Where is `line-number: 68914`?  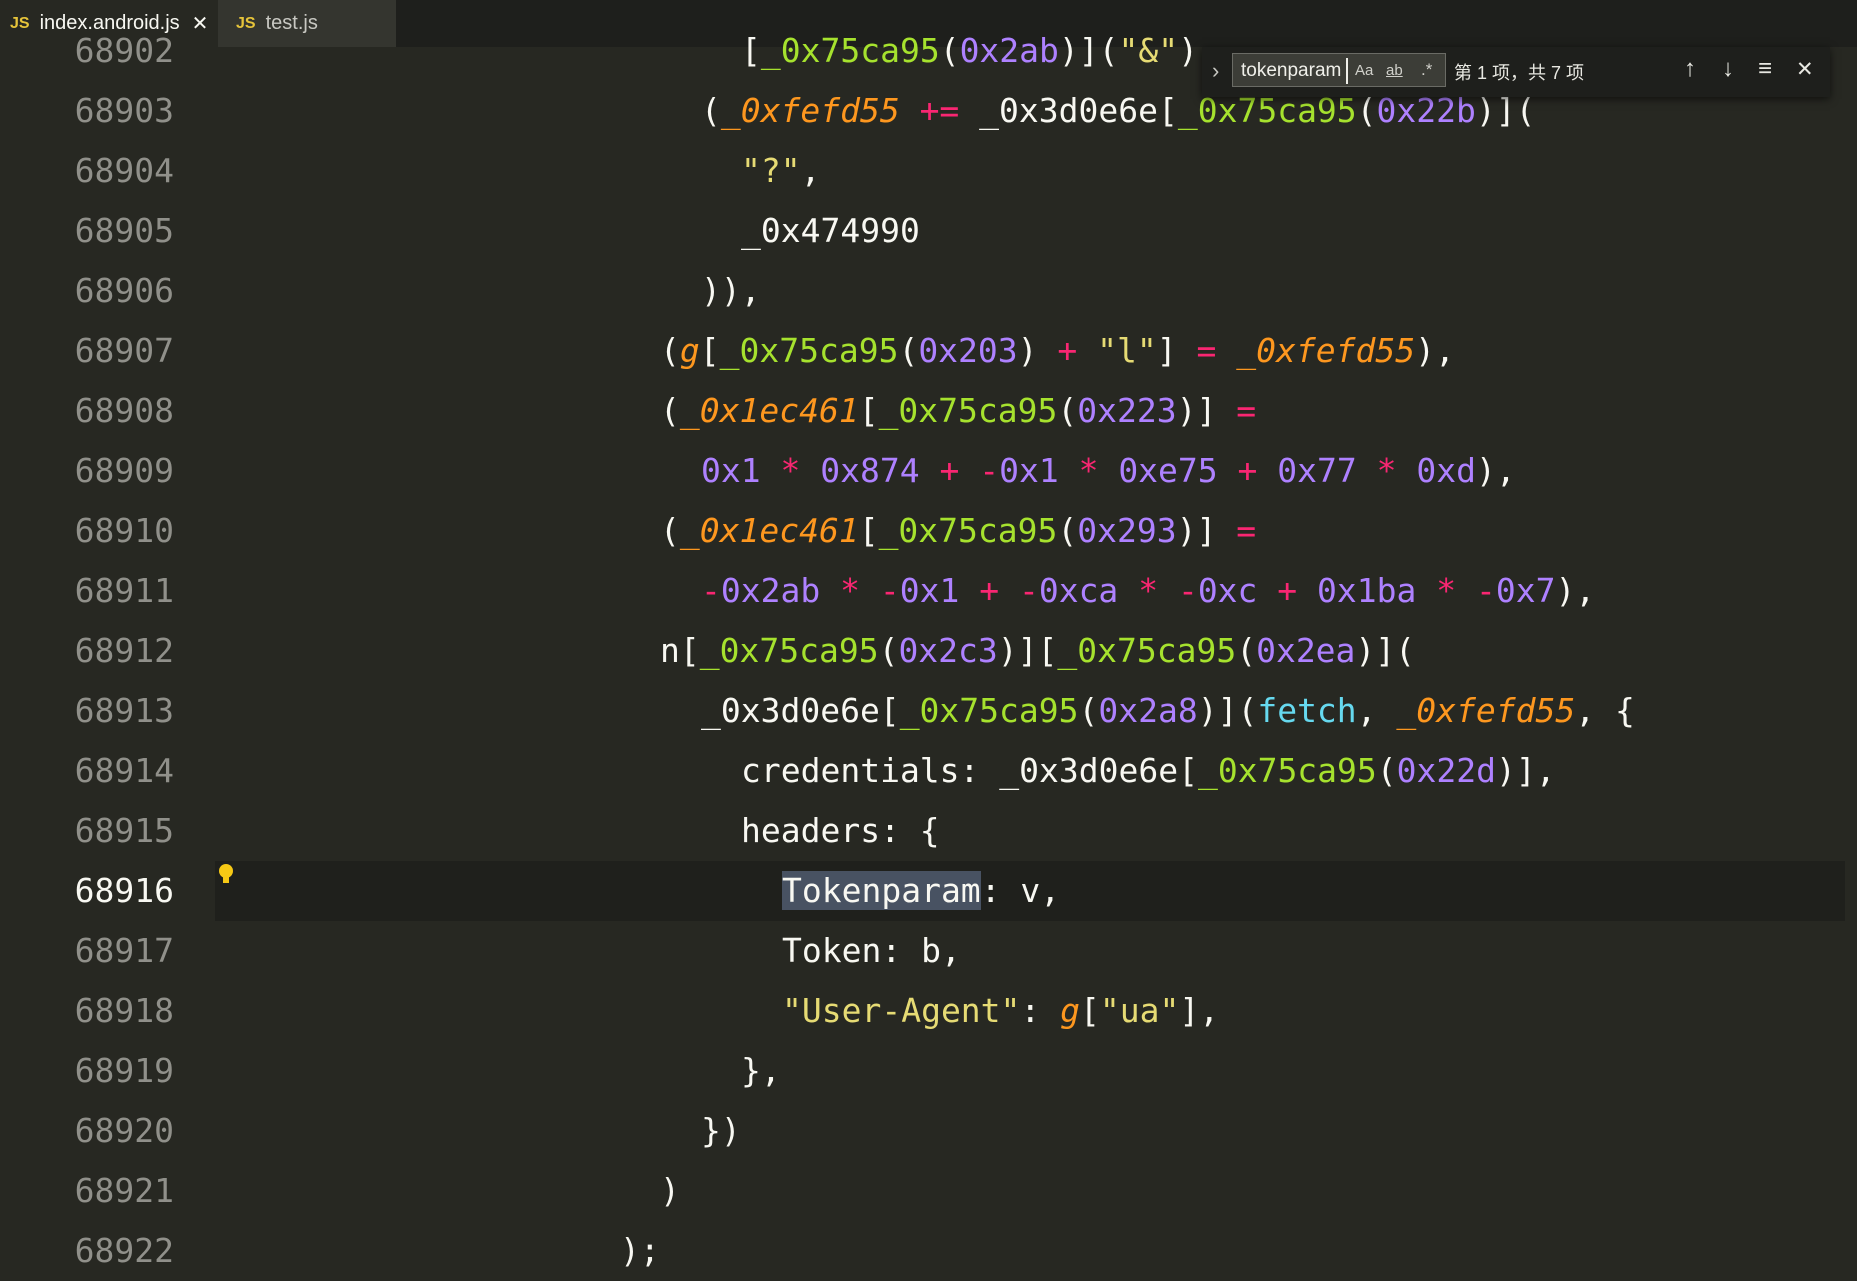 line-number: 68914 is located at coordinates (124, 770).